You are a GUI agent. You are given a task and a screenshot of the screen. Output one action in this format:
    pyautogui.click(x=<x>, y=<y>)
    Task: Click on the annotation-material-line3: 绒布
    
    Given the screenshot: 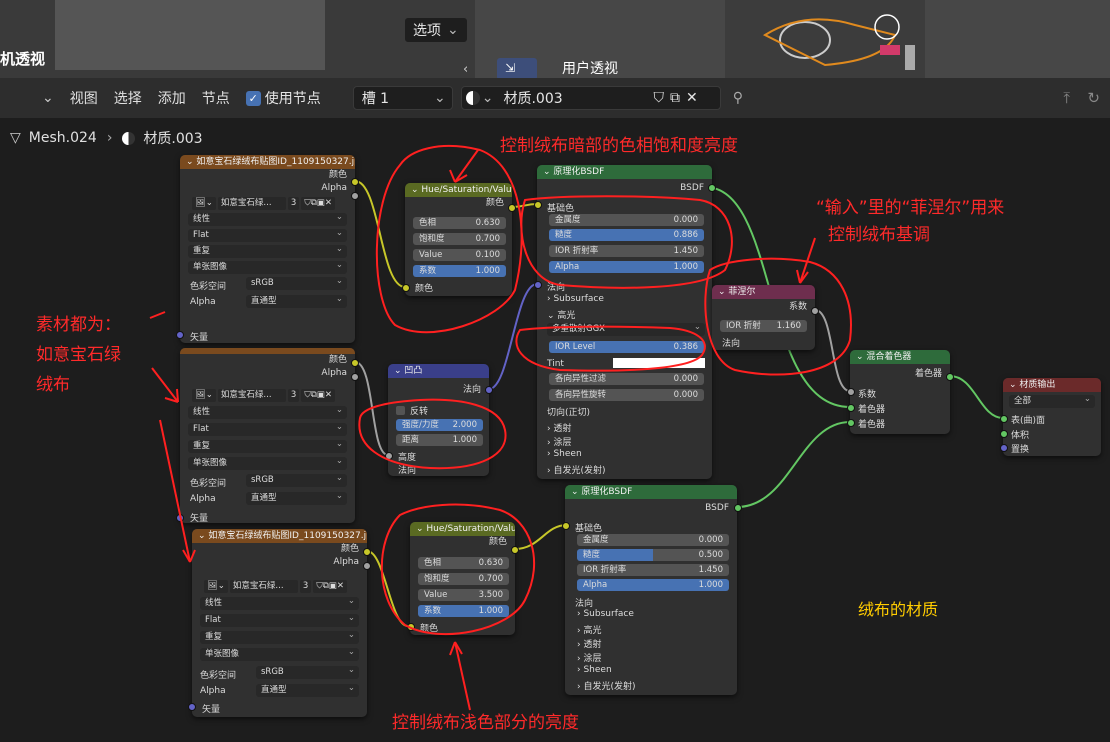 What is the action you would take?
    pyautogui.click(x=53, y=385)
    